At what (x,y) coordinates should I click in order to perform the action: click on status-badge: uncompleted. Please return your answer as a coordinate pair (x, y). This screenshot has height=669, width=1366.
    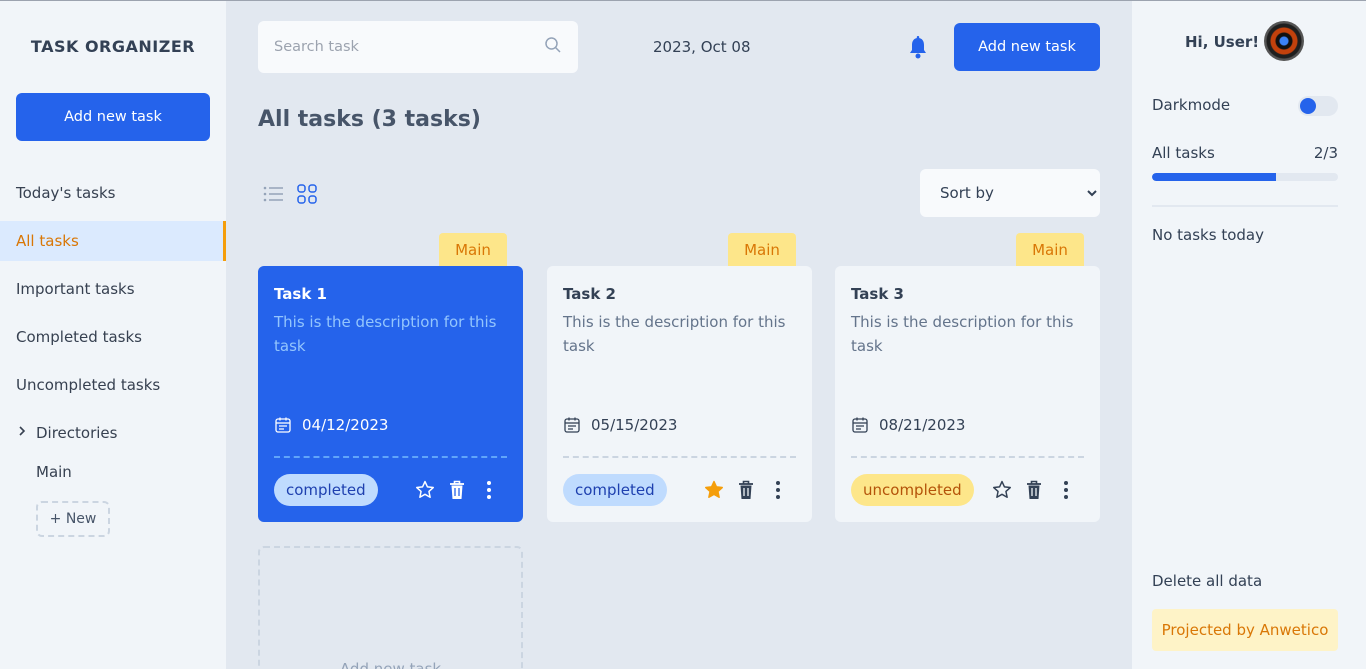
    Looking at the image, I should click on (912, 490).